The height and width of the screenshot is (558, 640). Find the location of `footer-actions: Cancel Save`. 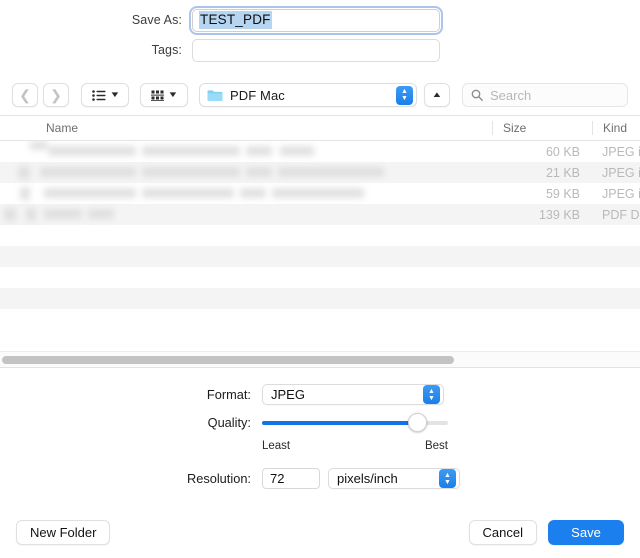

footer-actions: Cancel Save is located at coordinates (546, 532).